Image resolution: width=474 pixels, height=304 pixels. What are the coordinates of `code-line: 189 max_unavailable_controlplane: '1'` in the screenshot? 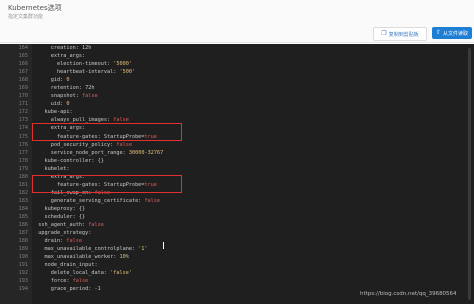 It's located at (237, 249).